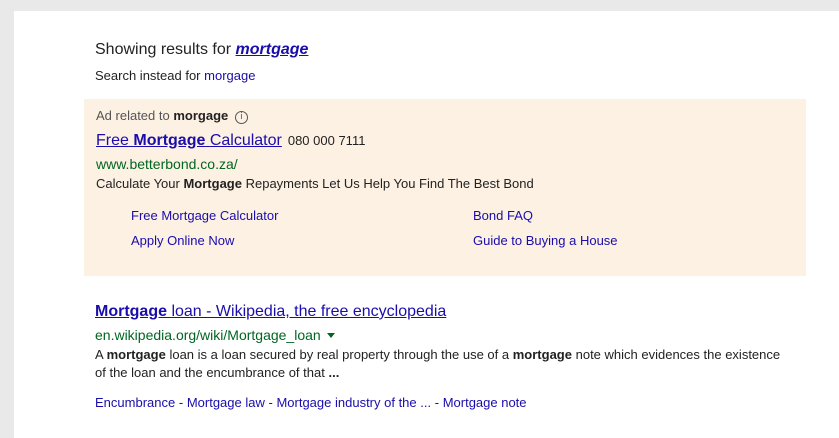 The width and height of the screenshot is (839, 438). Describe the element at coordinates (204, 215) in the screenshot. I see `sitelink-free-mortgage-calculator: Free Mortgage Calculator` at that location.